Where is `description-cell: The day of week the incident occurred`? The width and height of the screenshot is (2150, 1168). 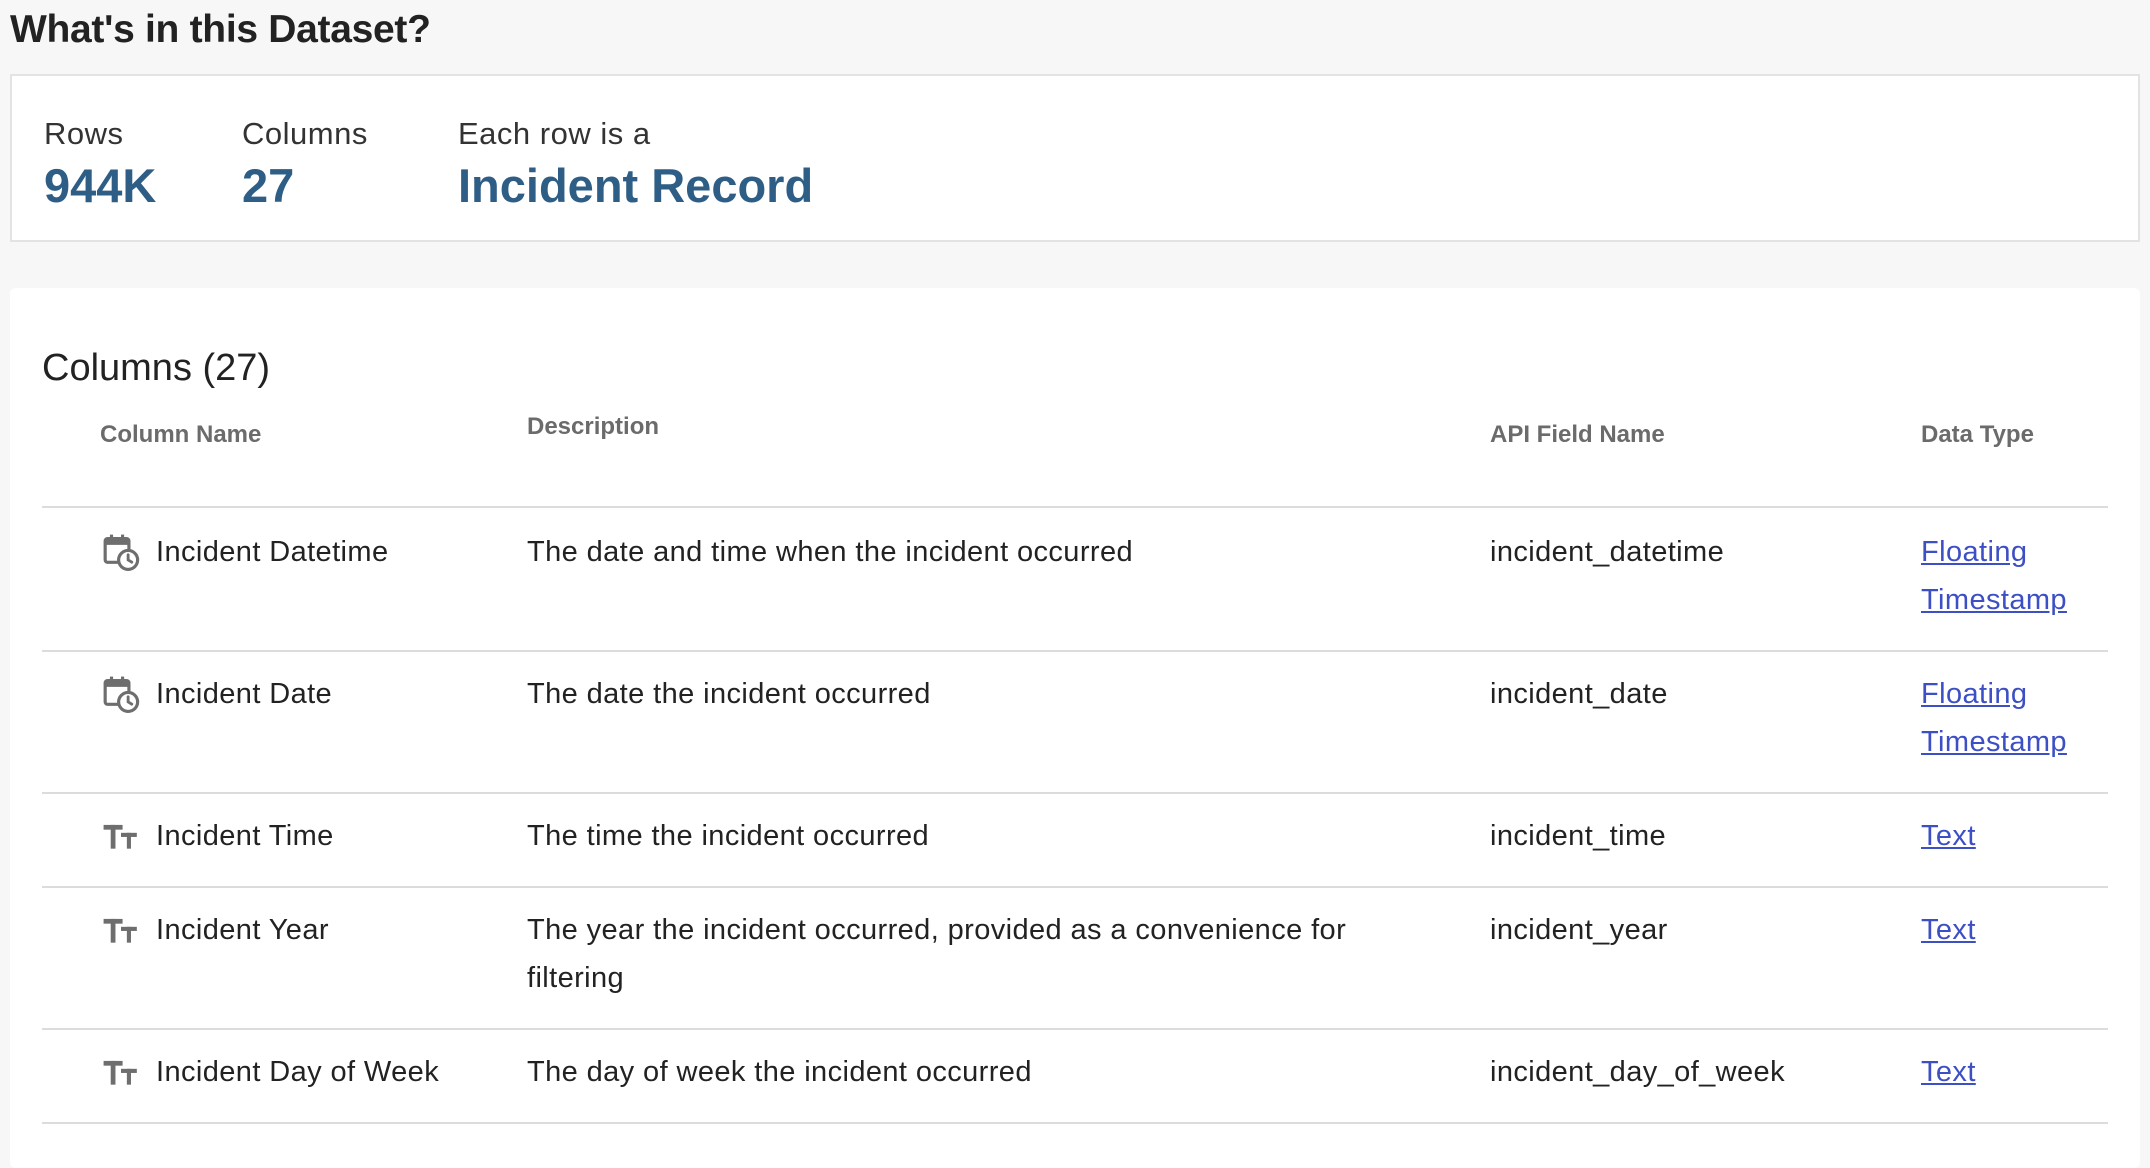
description-cell: The day of week the incident occurred is located at coordinates (779, 1072).